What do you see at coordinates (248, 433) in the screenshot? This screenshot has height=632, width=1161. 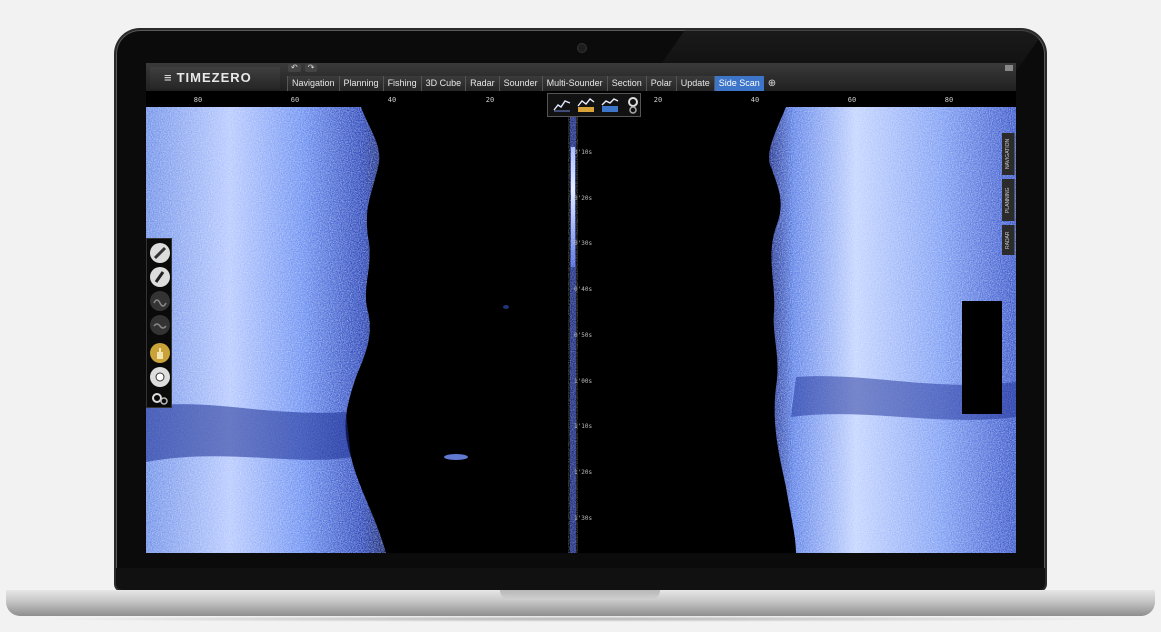 I see `sonar-left-dark-band` at bounding box center [248, 433].